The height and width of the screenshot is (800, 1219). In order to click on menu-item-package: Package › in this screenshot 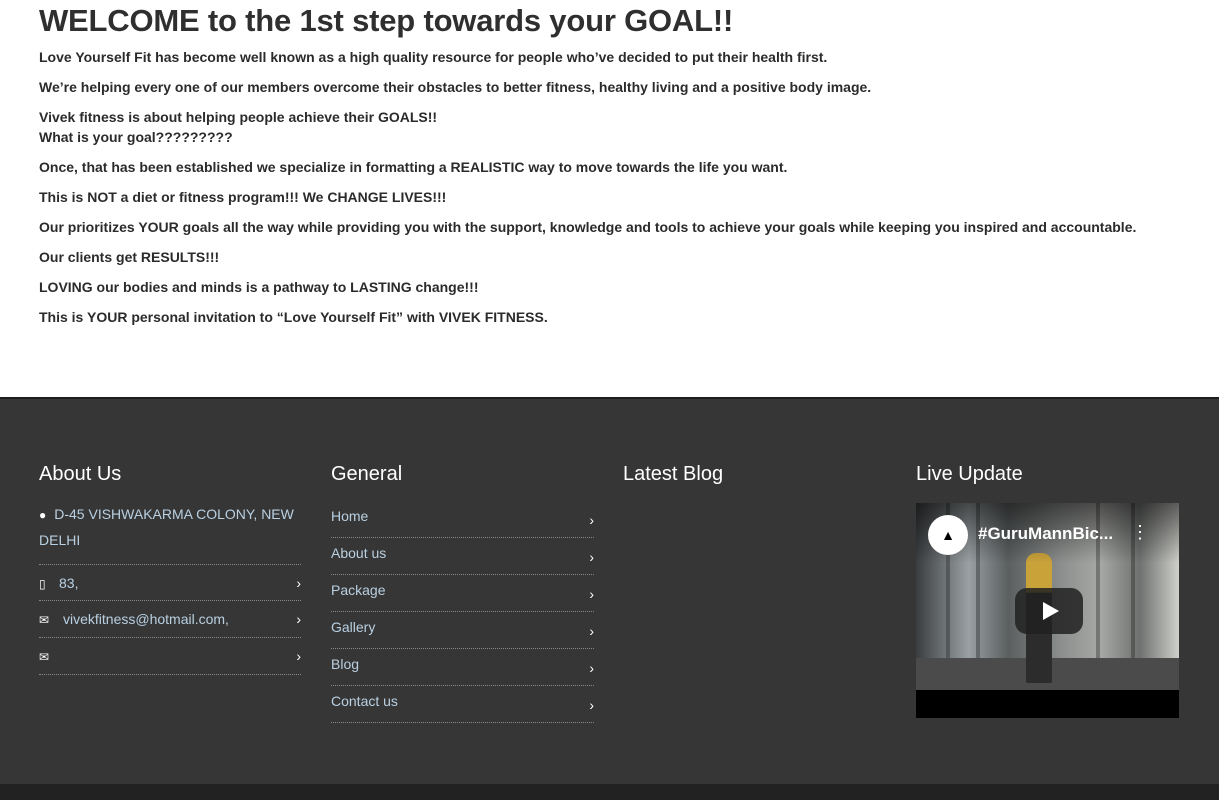, I will do `click(462, 593)`.